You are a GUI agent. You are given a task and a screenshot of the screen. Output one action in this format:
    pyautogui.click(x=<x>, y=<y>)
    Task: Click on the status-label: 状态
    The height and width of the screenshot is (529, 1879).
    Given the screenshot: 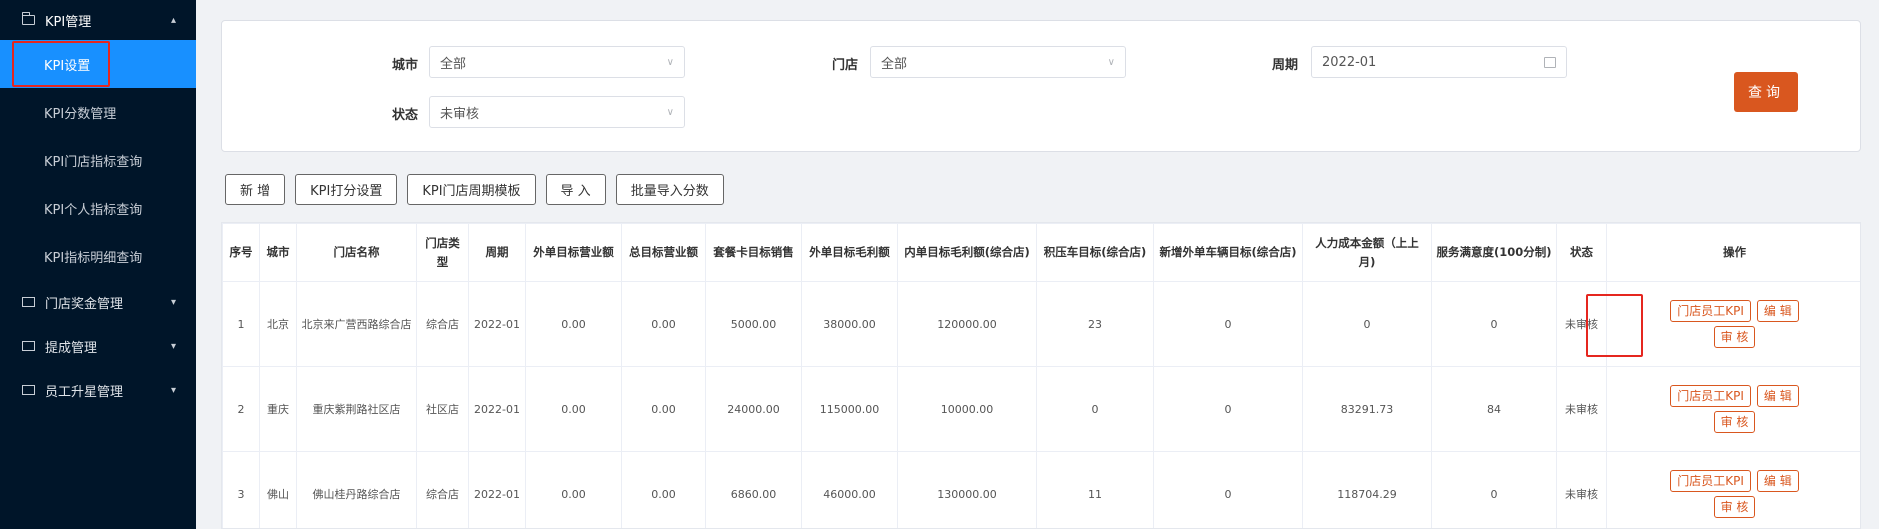 What is the action you would take?
    pyautogui.click(x=405, y=115)
    